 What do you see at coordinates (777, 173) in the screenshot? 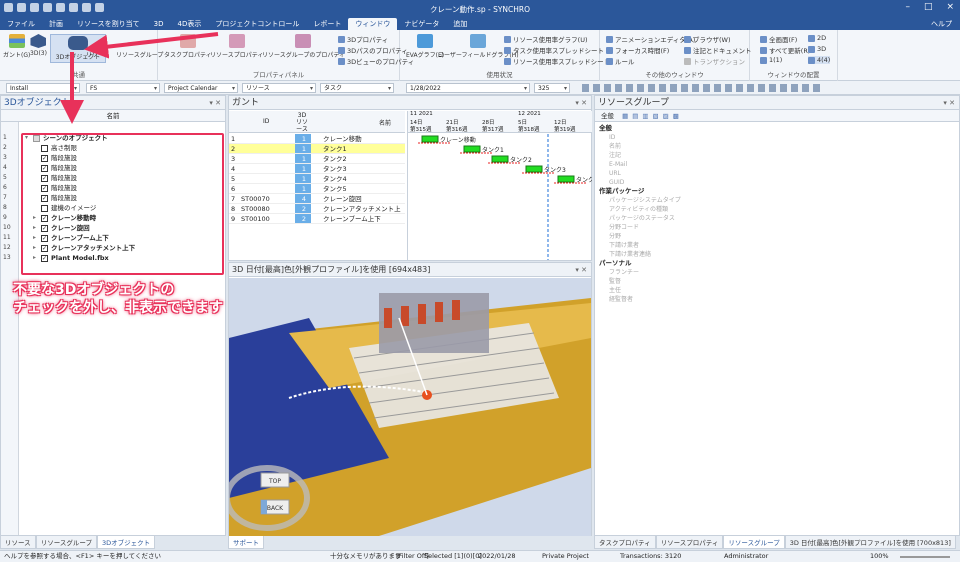
I see `property-item: URL` at bounding box center [777, 173].